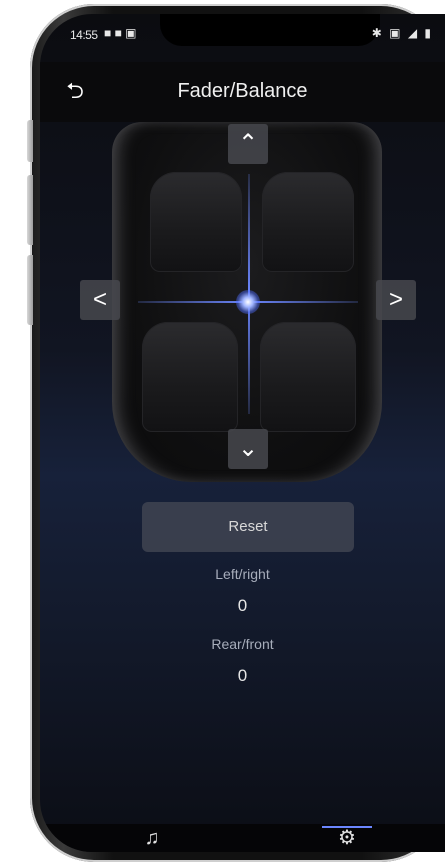 The height and width of the screenshot is (866, 445). What do you see at coordinates (196, 222) in the screenshot?
I see `front-left-seat` at bounding box center [196, 222].